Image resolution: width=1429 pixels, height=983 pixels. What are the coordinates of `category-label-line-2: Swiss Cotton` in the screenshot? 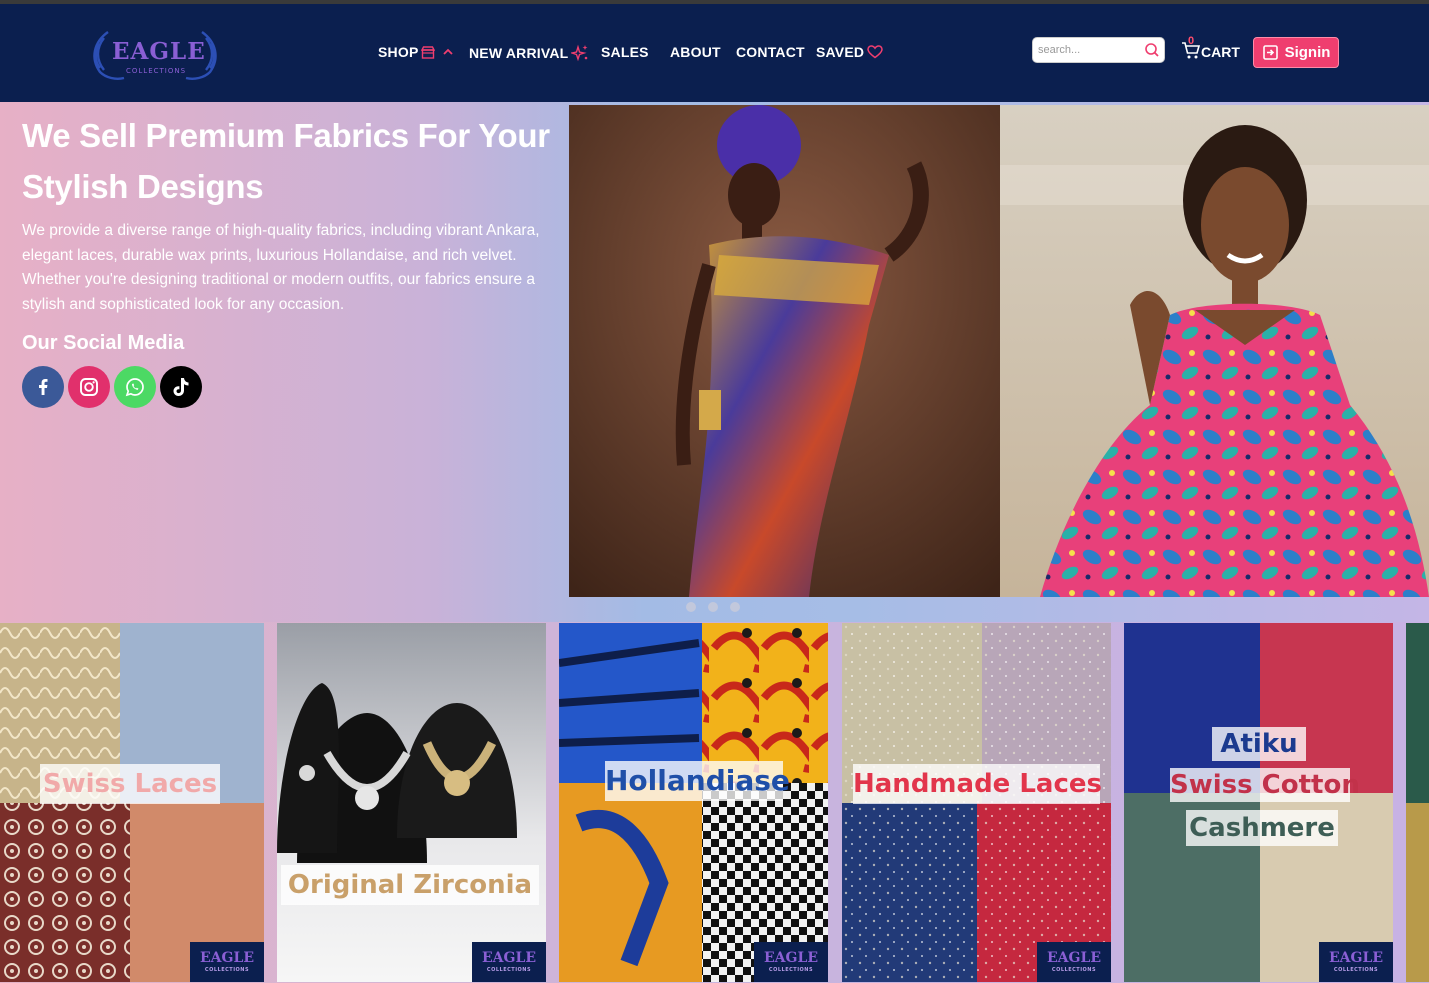 It's located at (1265, 785).